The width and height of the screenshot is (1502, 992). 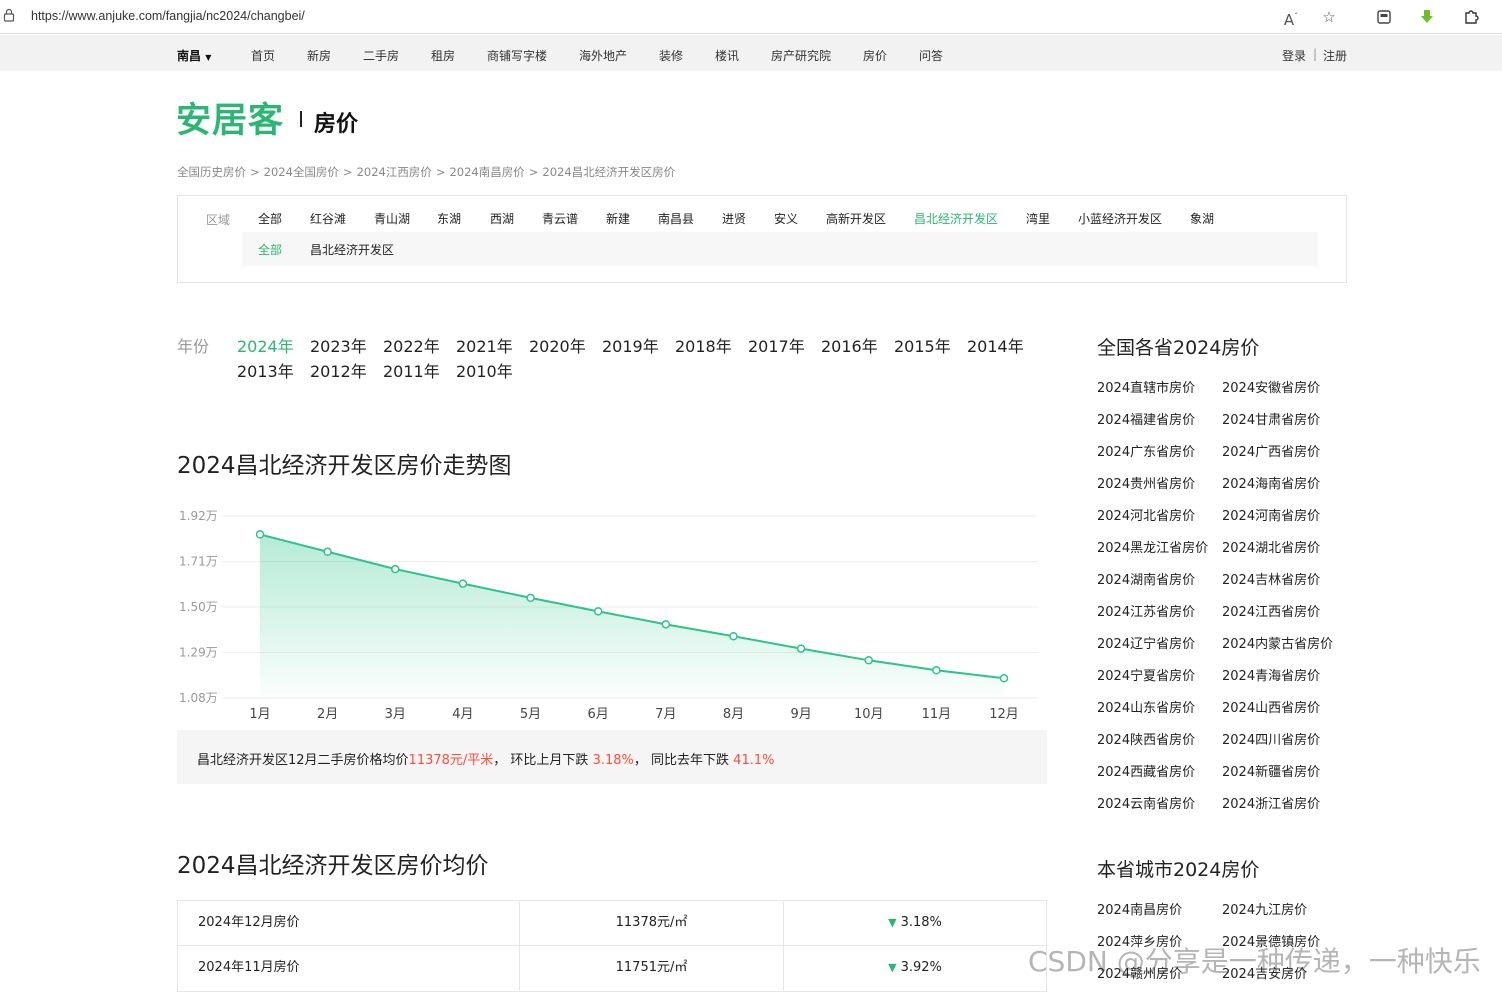 I want to click on subregion-option: 昌北经济开发区, so click(x=352, y=249).